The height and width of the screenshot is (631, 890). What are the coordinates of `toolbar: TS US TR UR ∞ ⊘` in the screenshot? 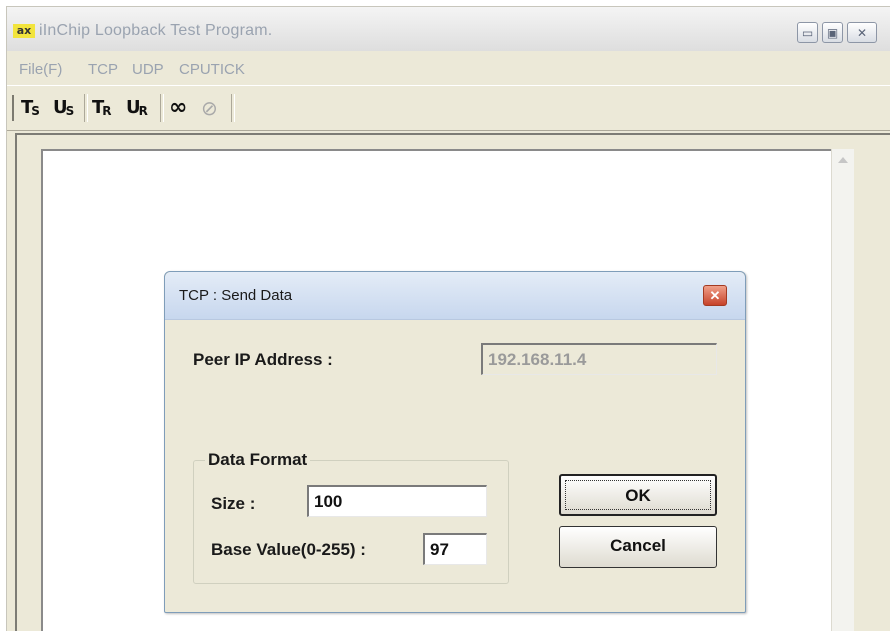 It's located at (448, 108).